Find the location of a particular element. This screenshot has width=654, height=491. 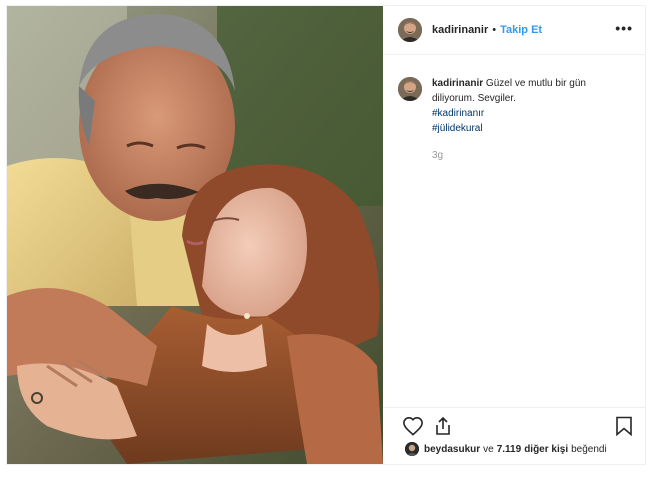

post-time-ago: 3g is located at coordinates (531, 155).